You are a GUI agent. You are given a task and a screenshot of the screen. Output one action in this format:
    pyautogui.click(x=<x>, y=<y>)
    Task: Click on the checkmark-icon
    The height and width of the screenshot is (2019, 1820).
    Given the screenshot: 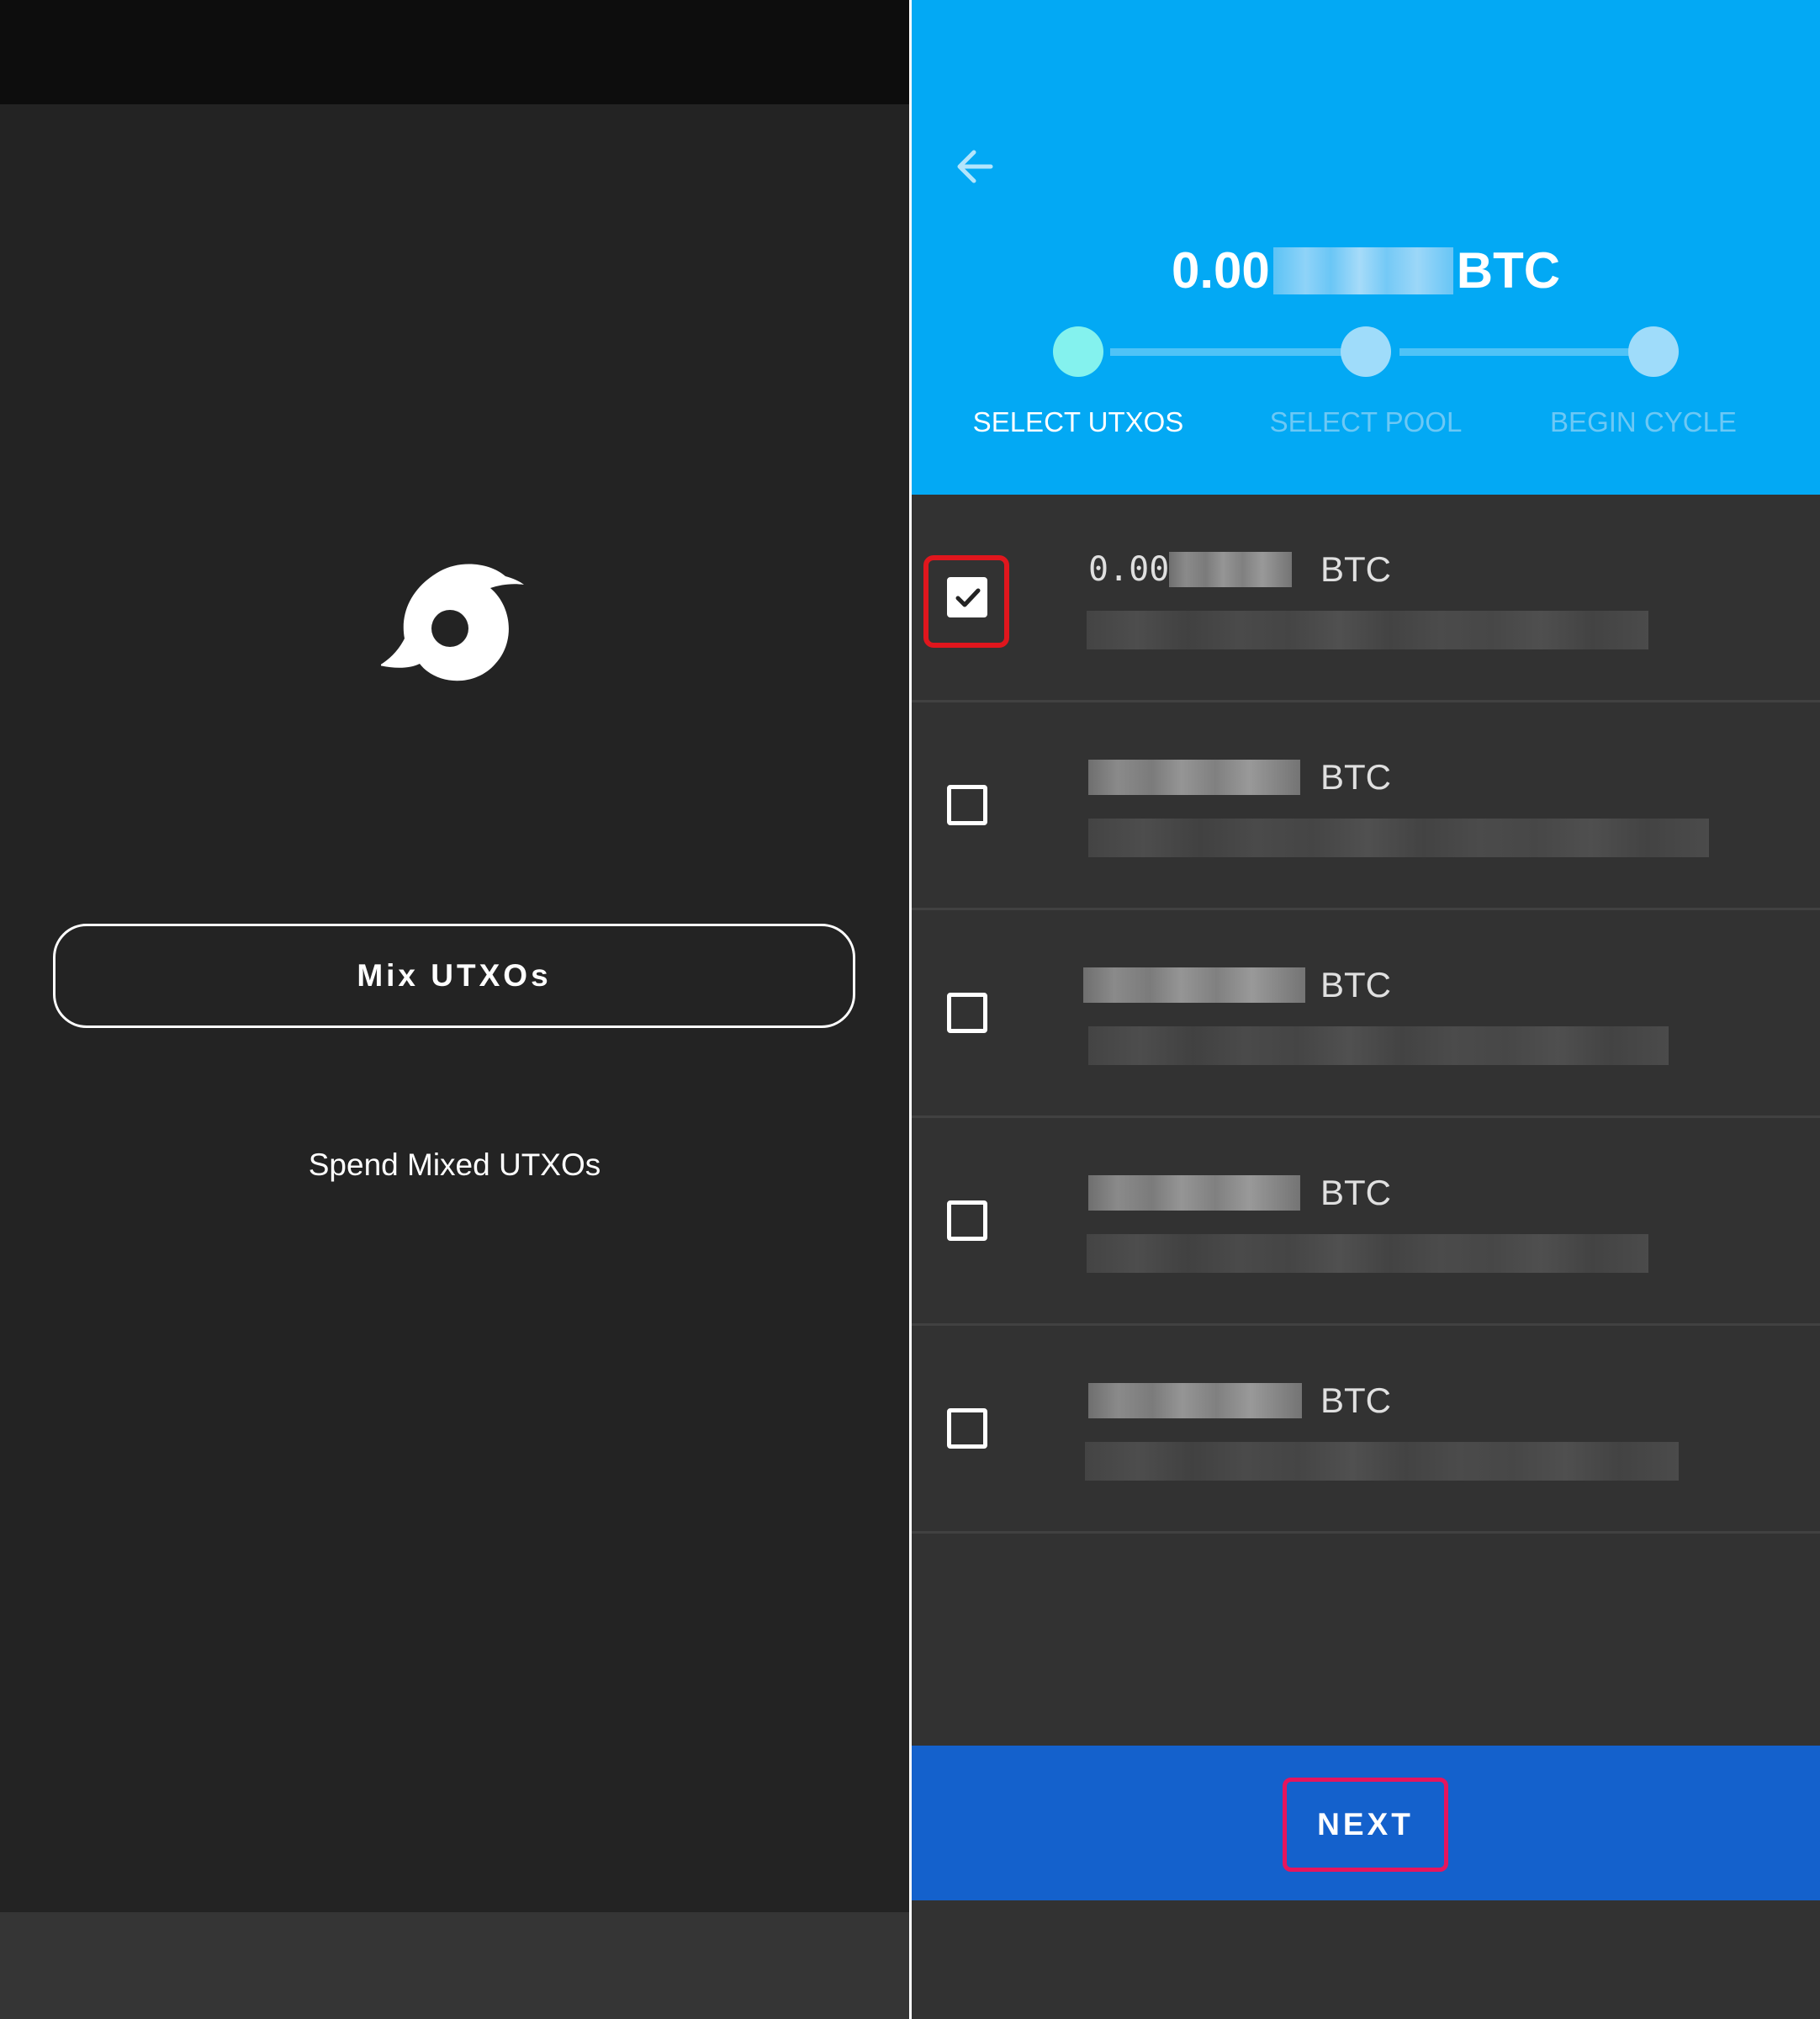 What is the action you would take?
    pyautogui.click(x=968, y=598)
    